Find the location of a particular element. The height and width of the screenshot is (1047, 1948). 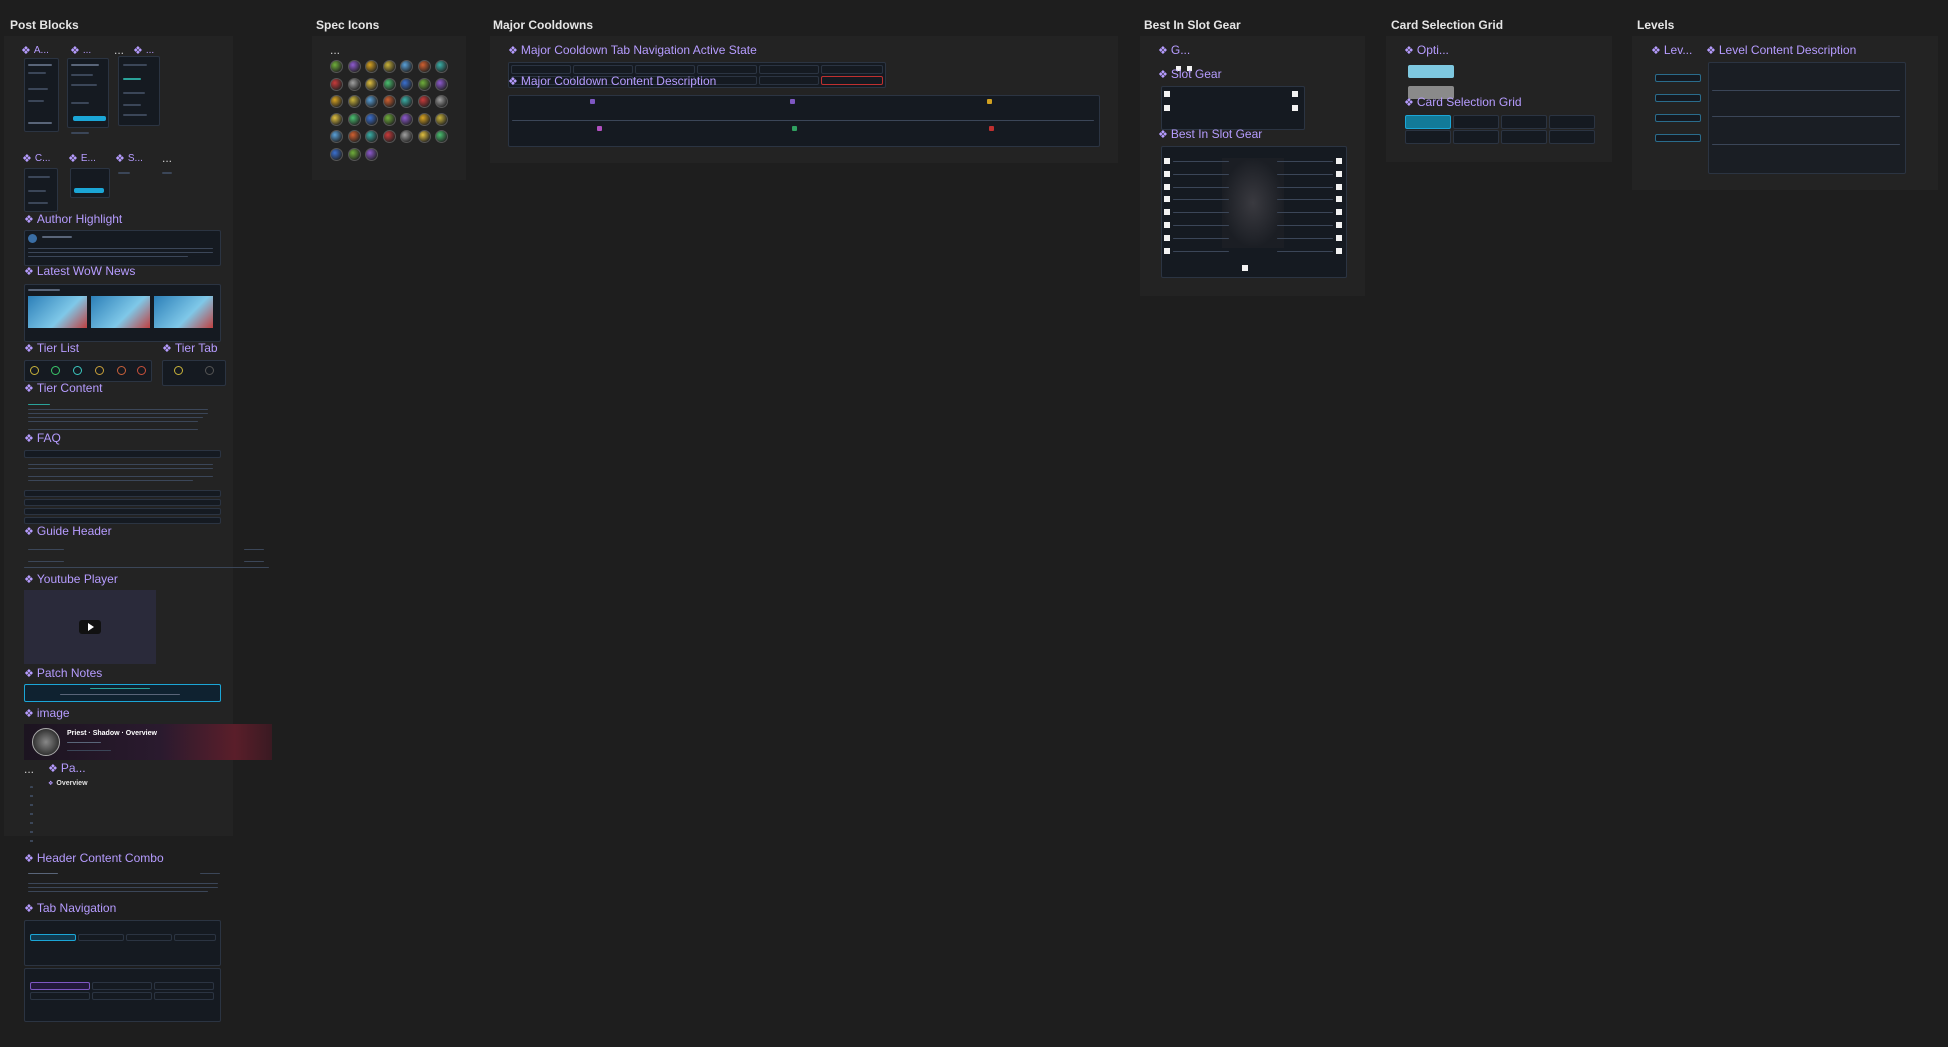

component-best-in-slot-gear: ❖ Best In Slot Gear is located at coordinates (1210, 134).